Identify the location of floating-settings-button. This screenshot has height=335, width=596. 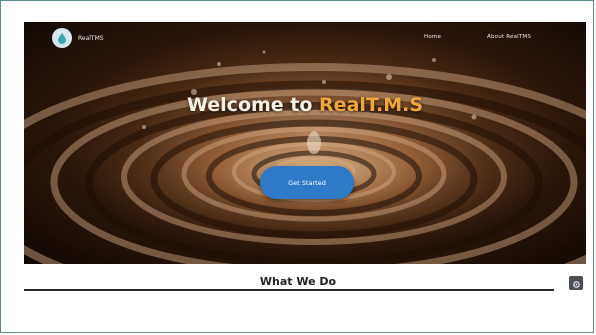
(576, 283).